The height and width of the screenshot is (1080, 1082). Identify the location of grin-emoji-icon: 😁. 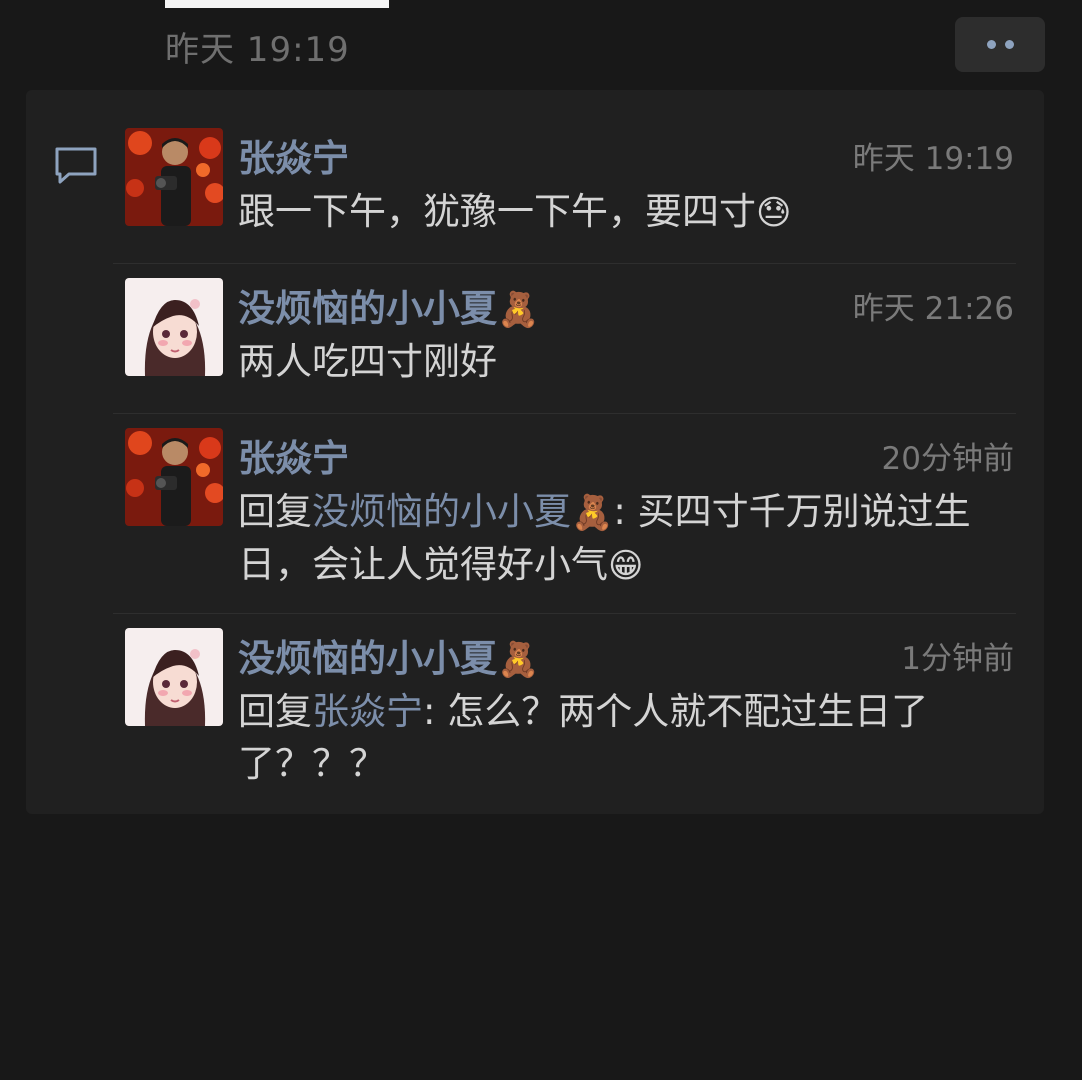
(626, 566).